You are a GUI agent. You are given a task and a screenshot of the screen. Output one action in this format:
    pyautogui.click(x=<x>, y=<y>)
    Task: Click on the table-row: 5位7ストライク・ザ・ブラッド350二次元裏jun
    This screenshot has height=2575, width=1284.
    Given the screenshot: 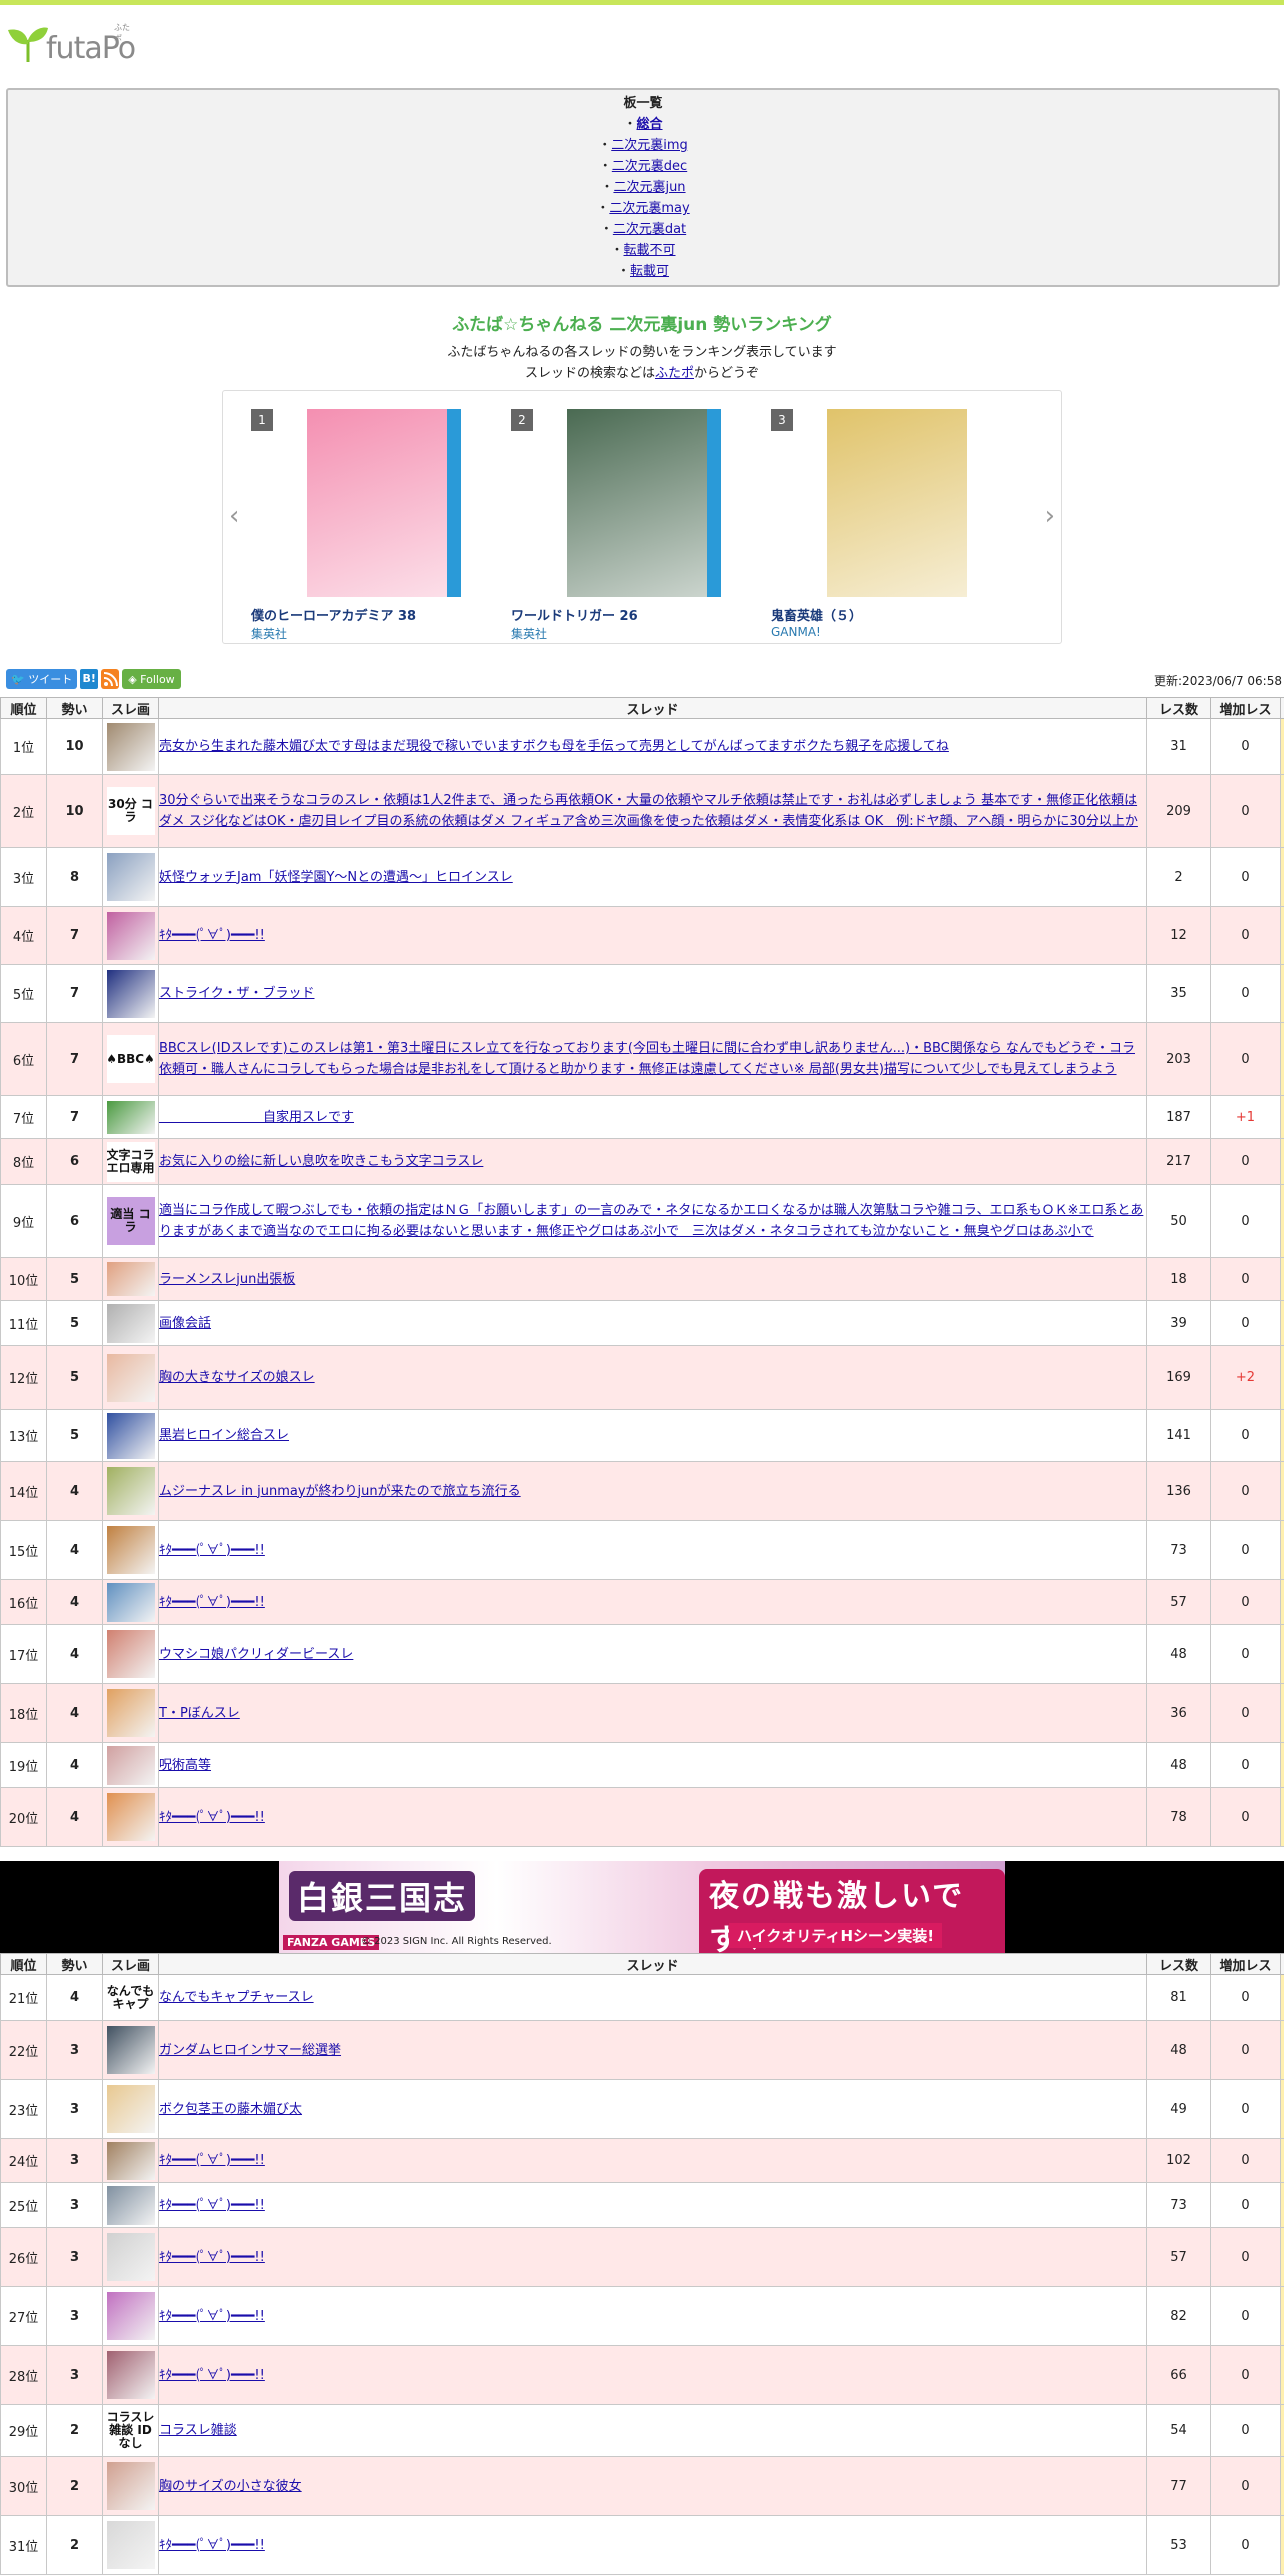 What is the action you would take?
    pyautogui.click(x=642, y=994)
    